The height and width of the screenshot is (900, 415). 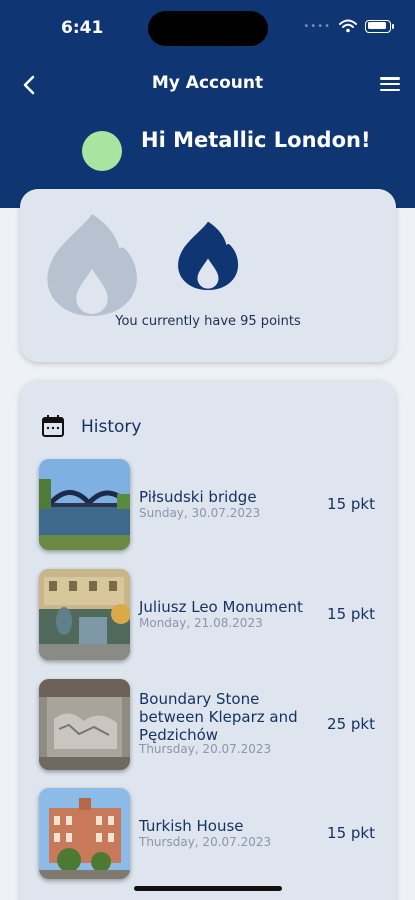 What do you see at coordinates (198, 497) in the screenshot?
I see `history-item-name: Piłsudski bridge` at bounding box center [198, 497].